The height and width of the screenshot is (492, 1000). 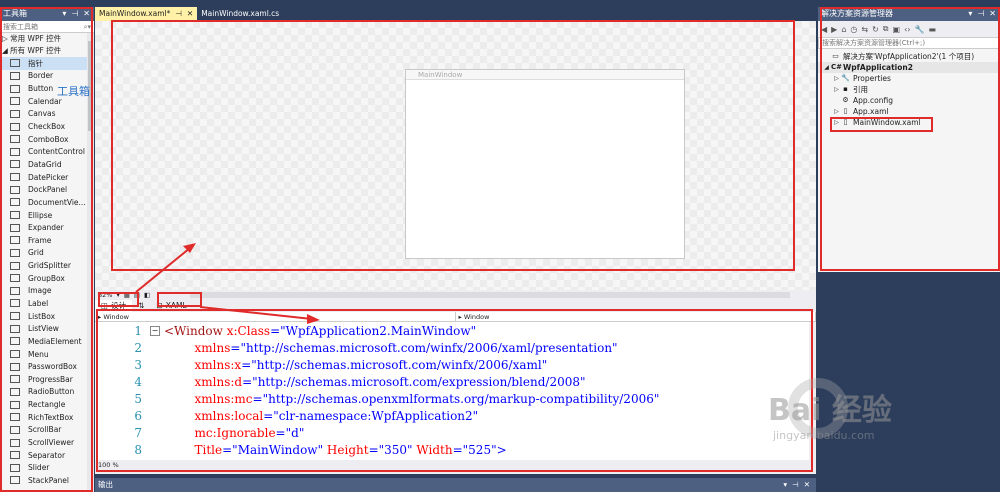 I want to click on history-icon: ◷, so click(x=853, y=29).